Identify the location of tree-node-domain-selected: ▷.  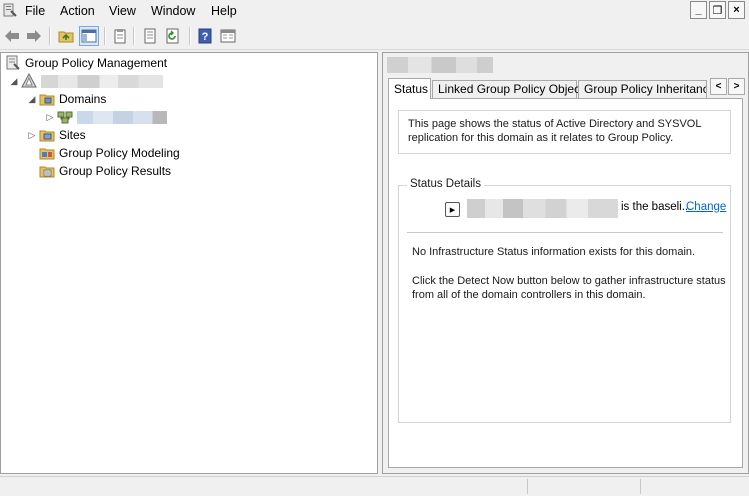
(106, 117).